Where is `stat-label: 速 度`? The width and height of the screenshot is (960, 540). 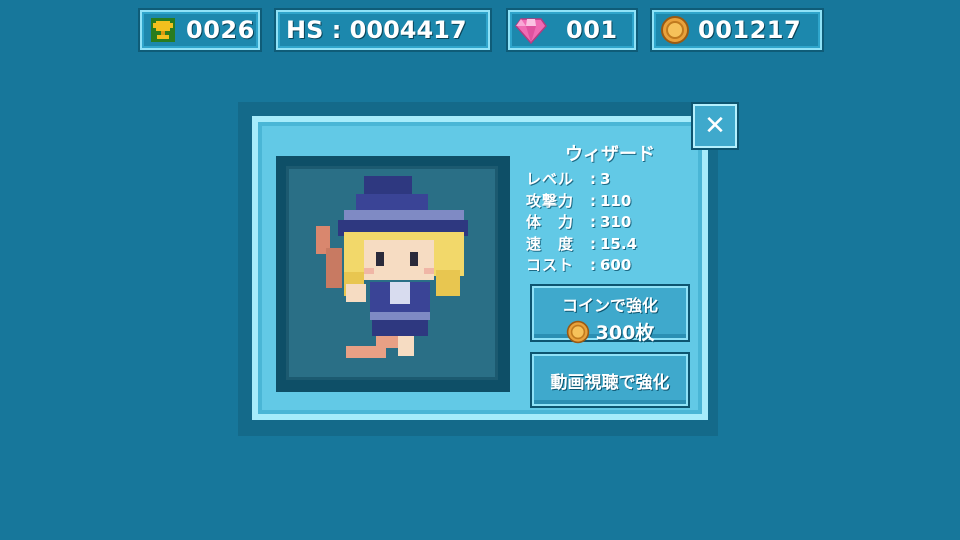
stat-label: 速 度 is located at coordinates (550, 243).